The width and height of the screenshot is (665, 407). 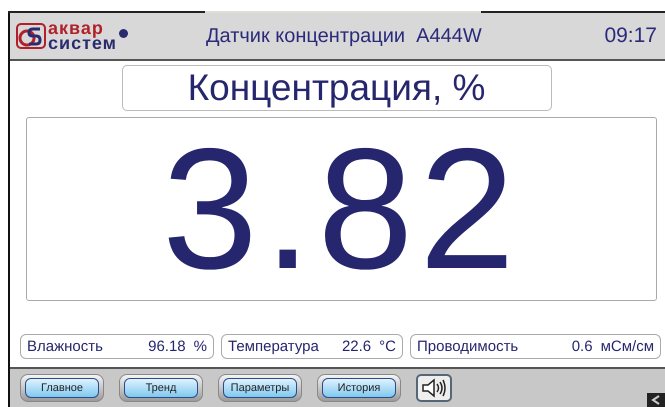 I want to click on reading-unit: мСм/см, so click(x=627, y=346).